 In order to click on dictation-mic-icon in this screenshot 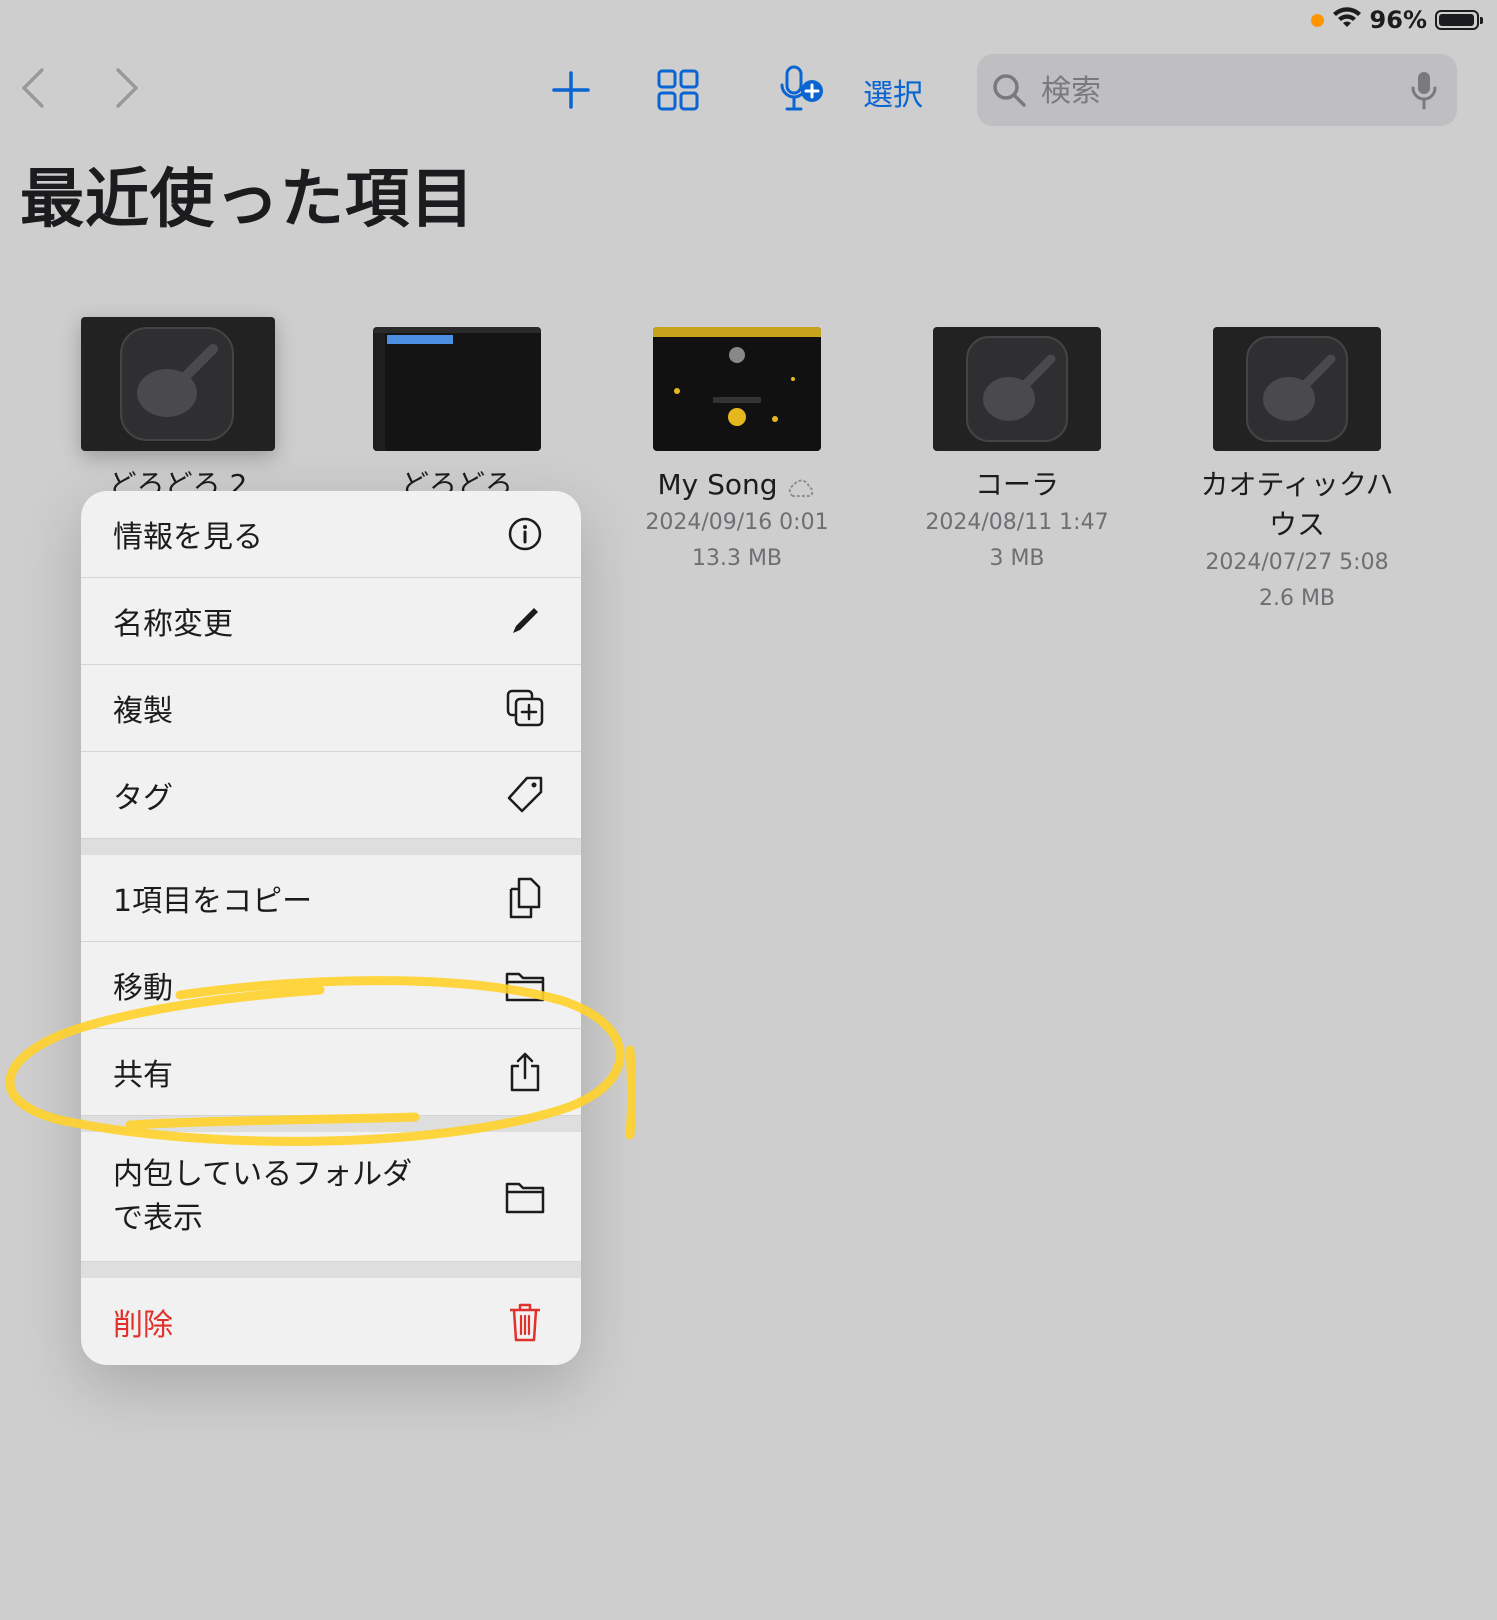, I will do `click(1424, 92)`.